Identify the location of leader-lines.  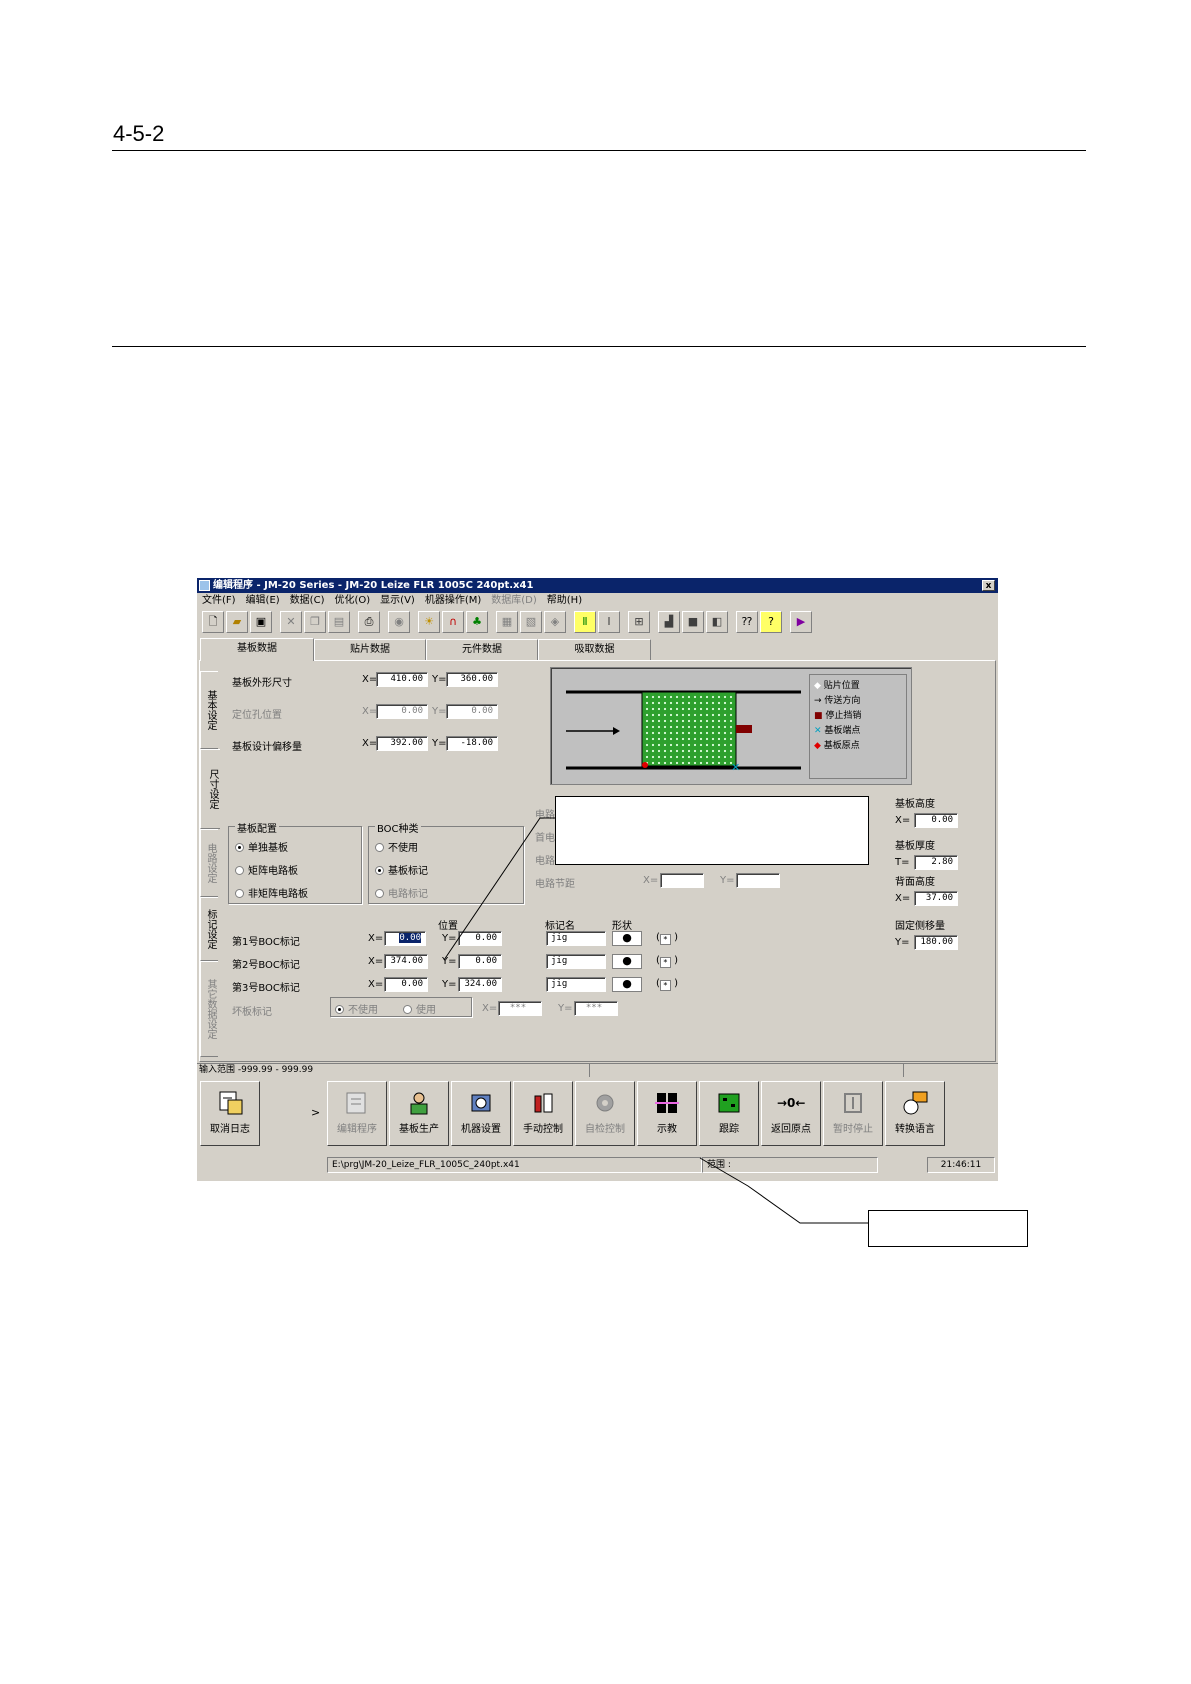
(655, 1020).